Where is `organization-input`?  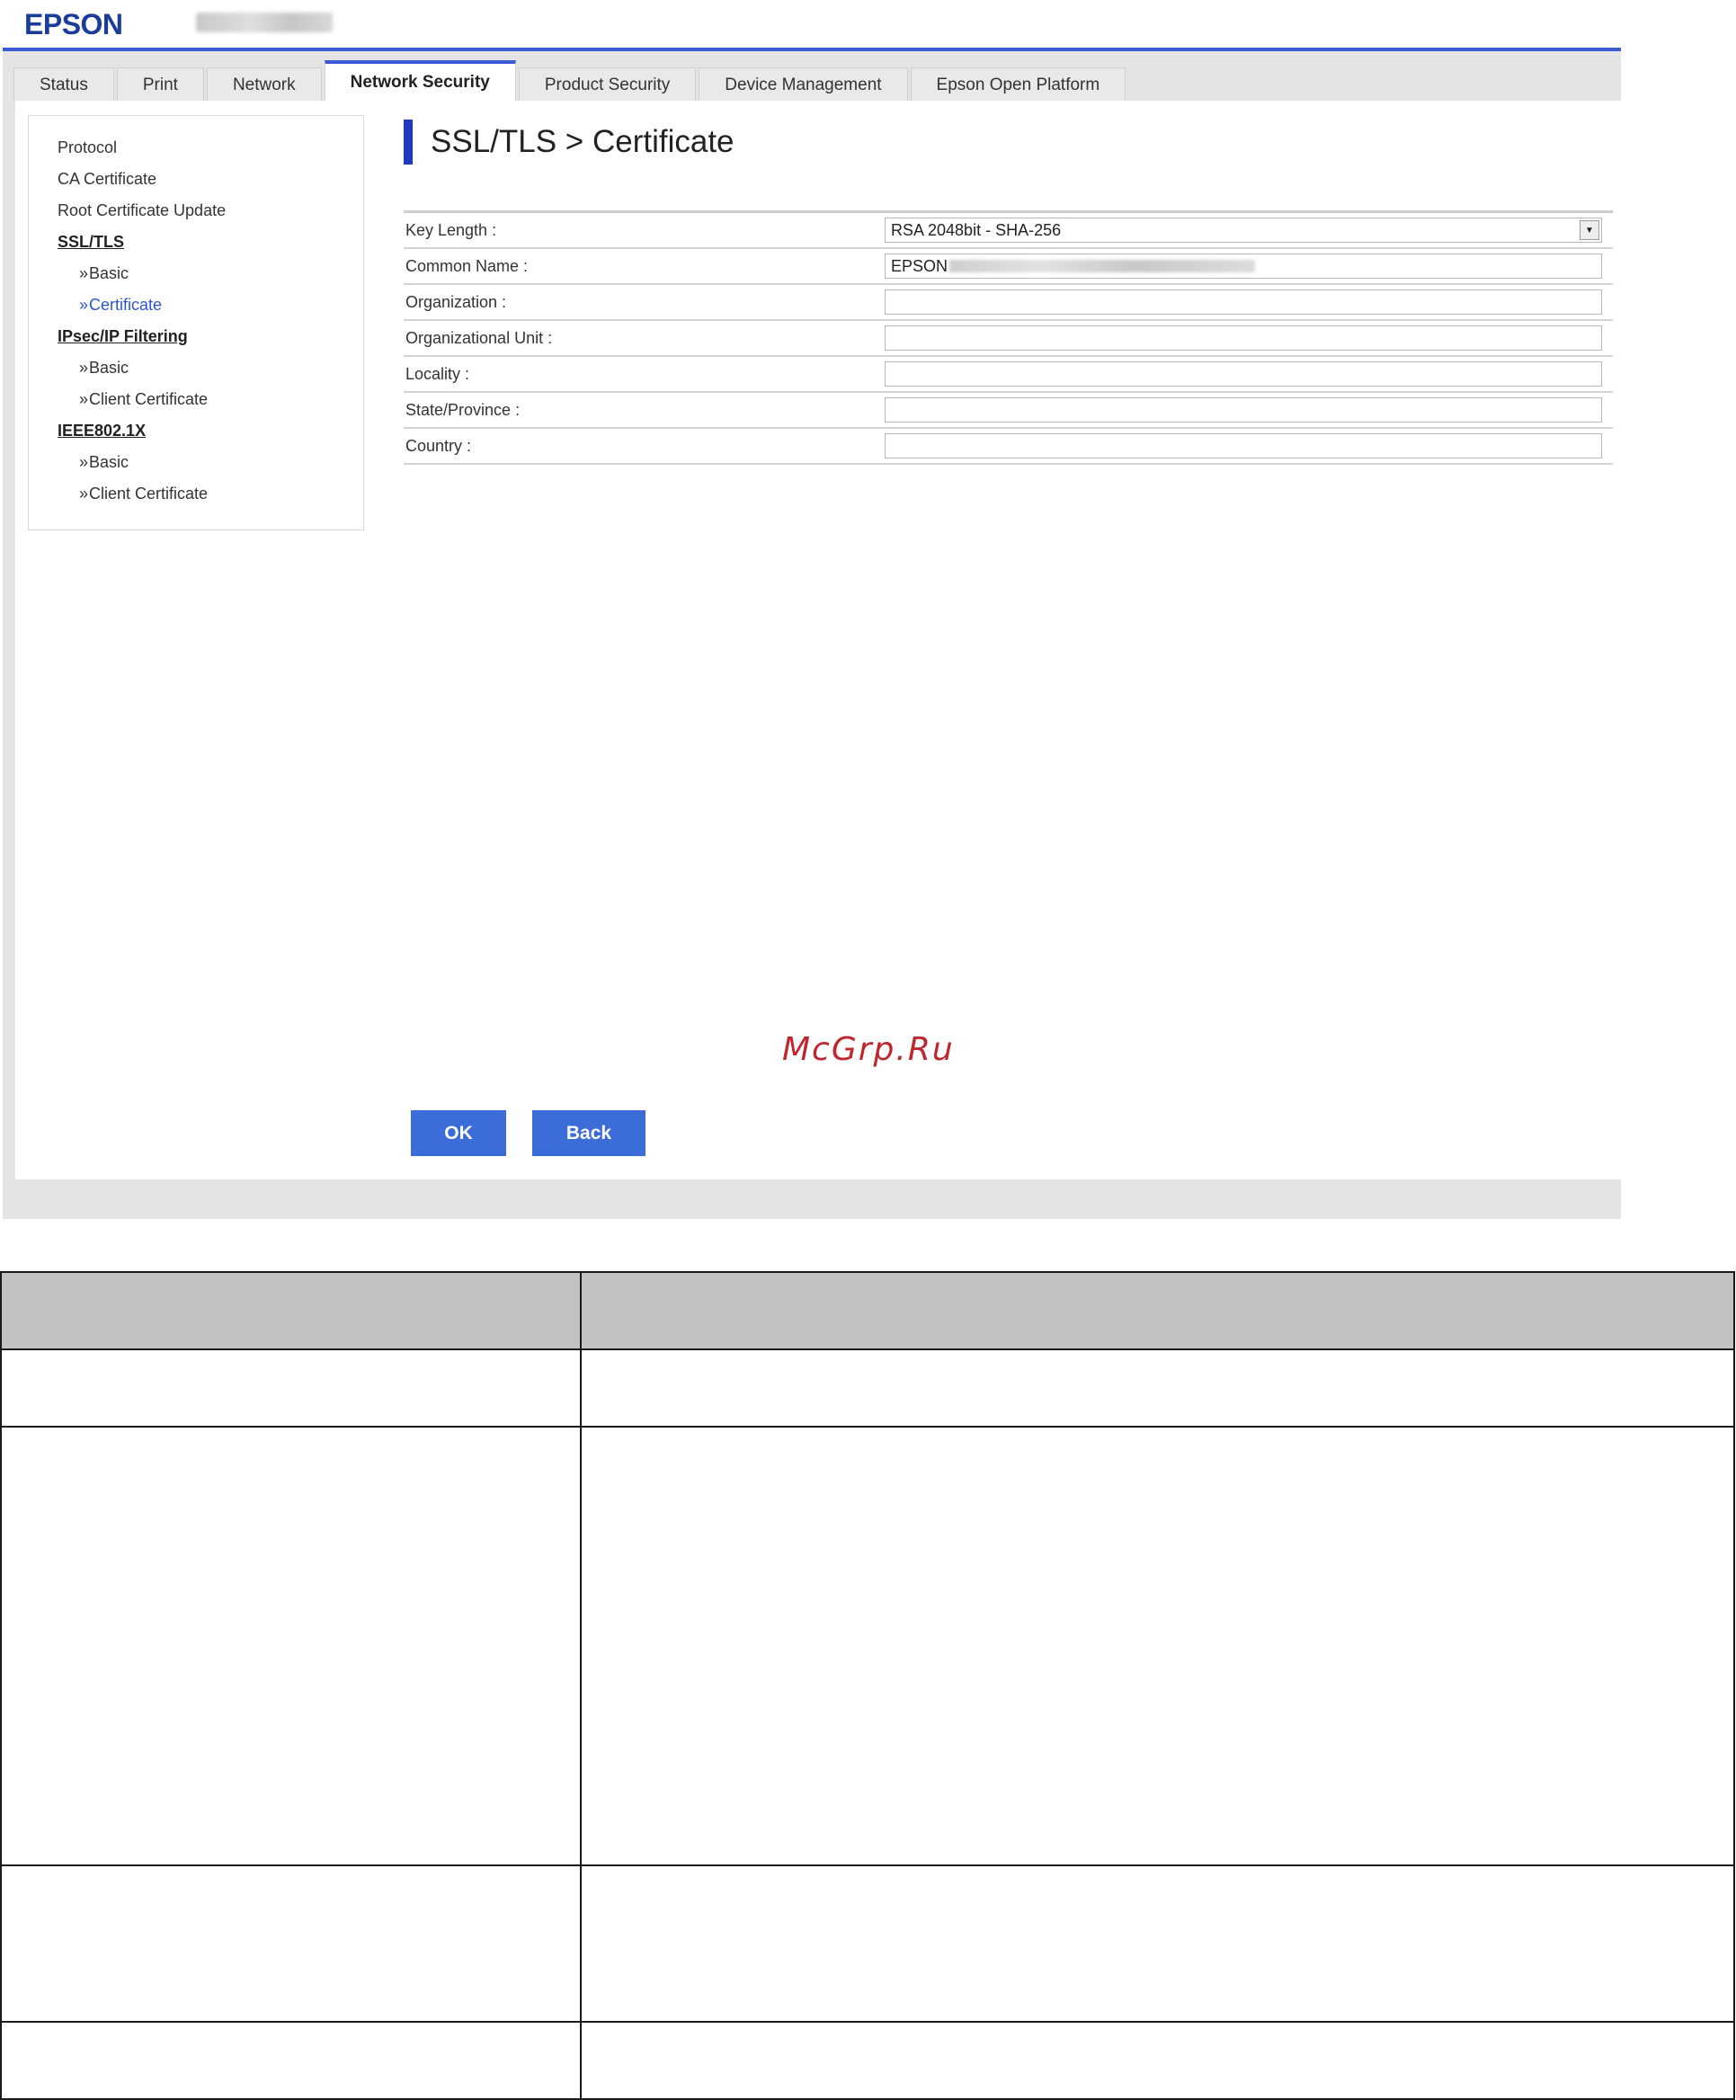 organization-input is located at coordinates (1243, 302).